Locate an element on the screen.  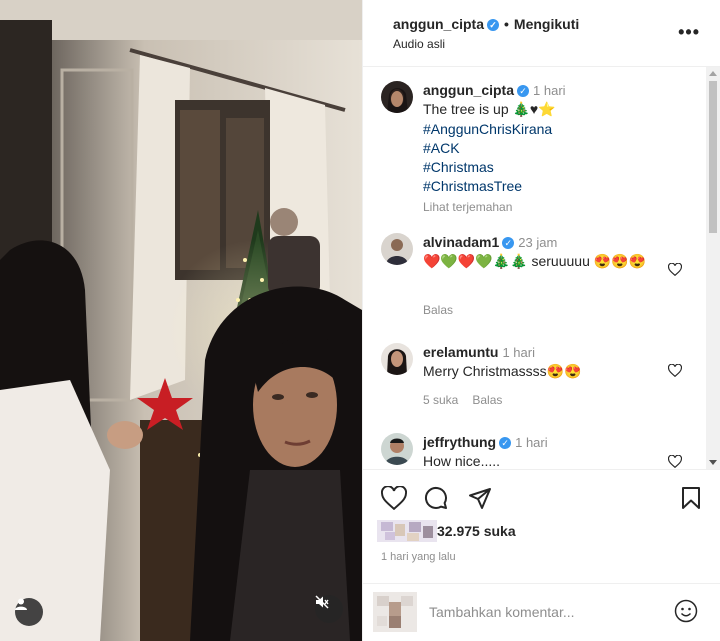
comment-meta: 5 suka Balas is located at coordinates (469, 400).